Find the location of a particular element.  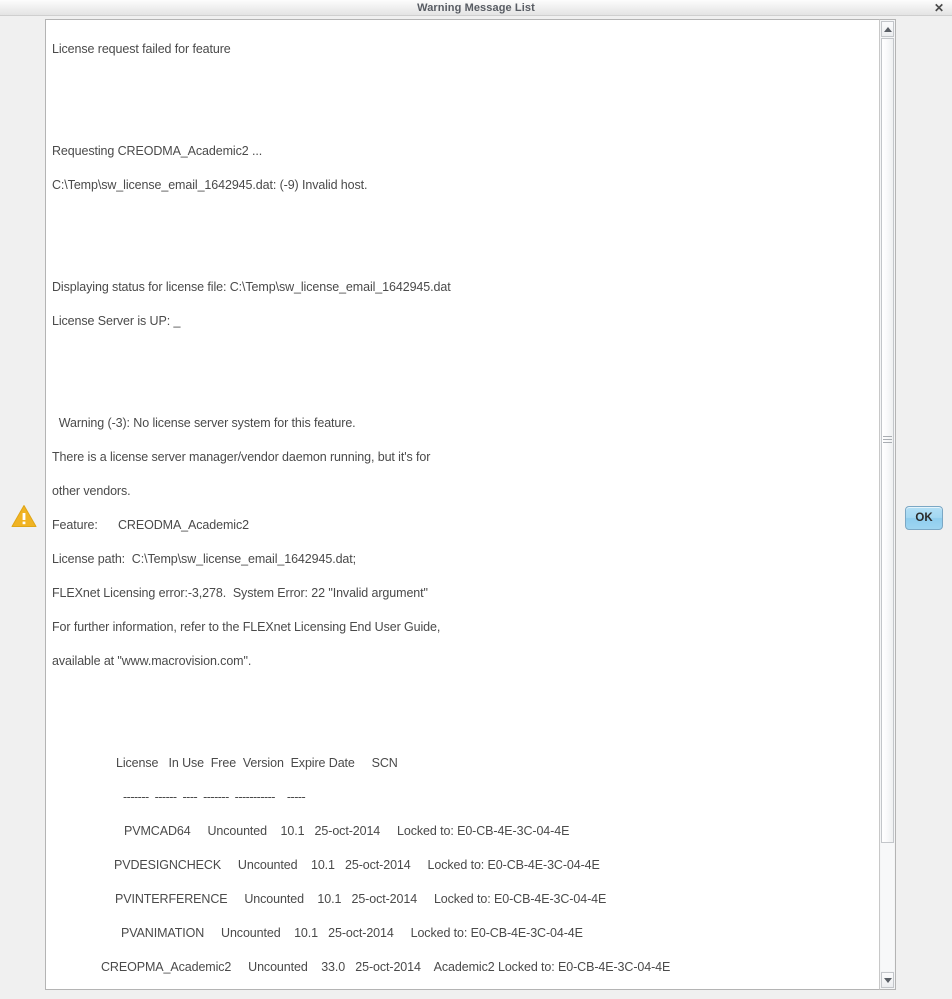

scroll-up-button is located at coordinates (887, 29).